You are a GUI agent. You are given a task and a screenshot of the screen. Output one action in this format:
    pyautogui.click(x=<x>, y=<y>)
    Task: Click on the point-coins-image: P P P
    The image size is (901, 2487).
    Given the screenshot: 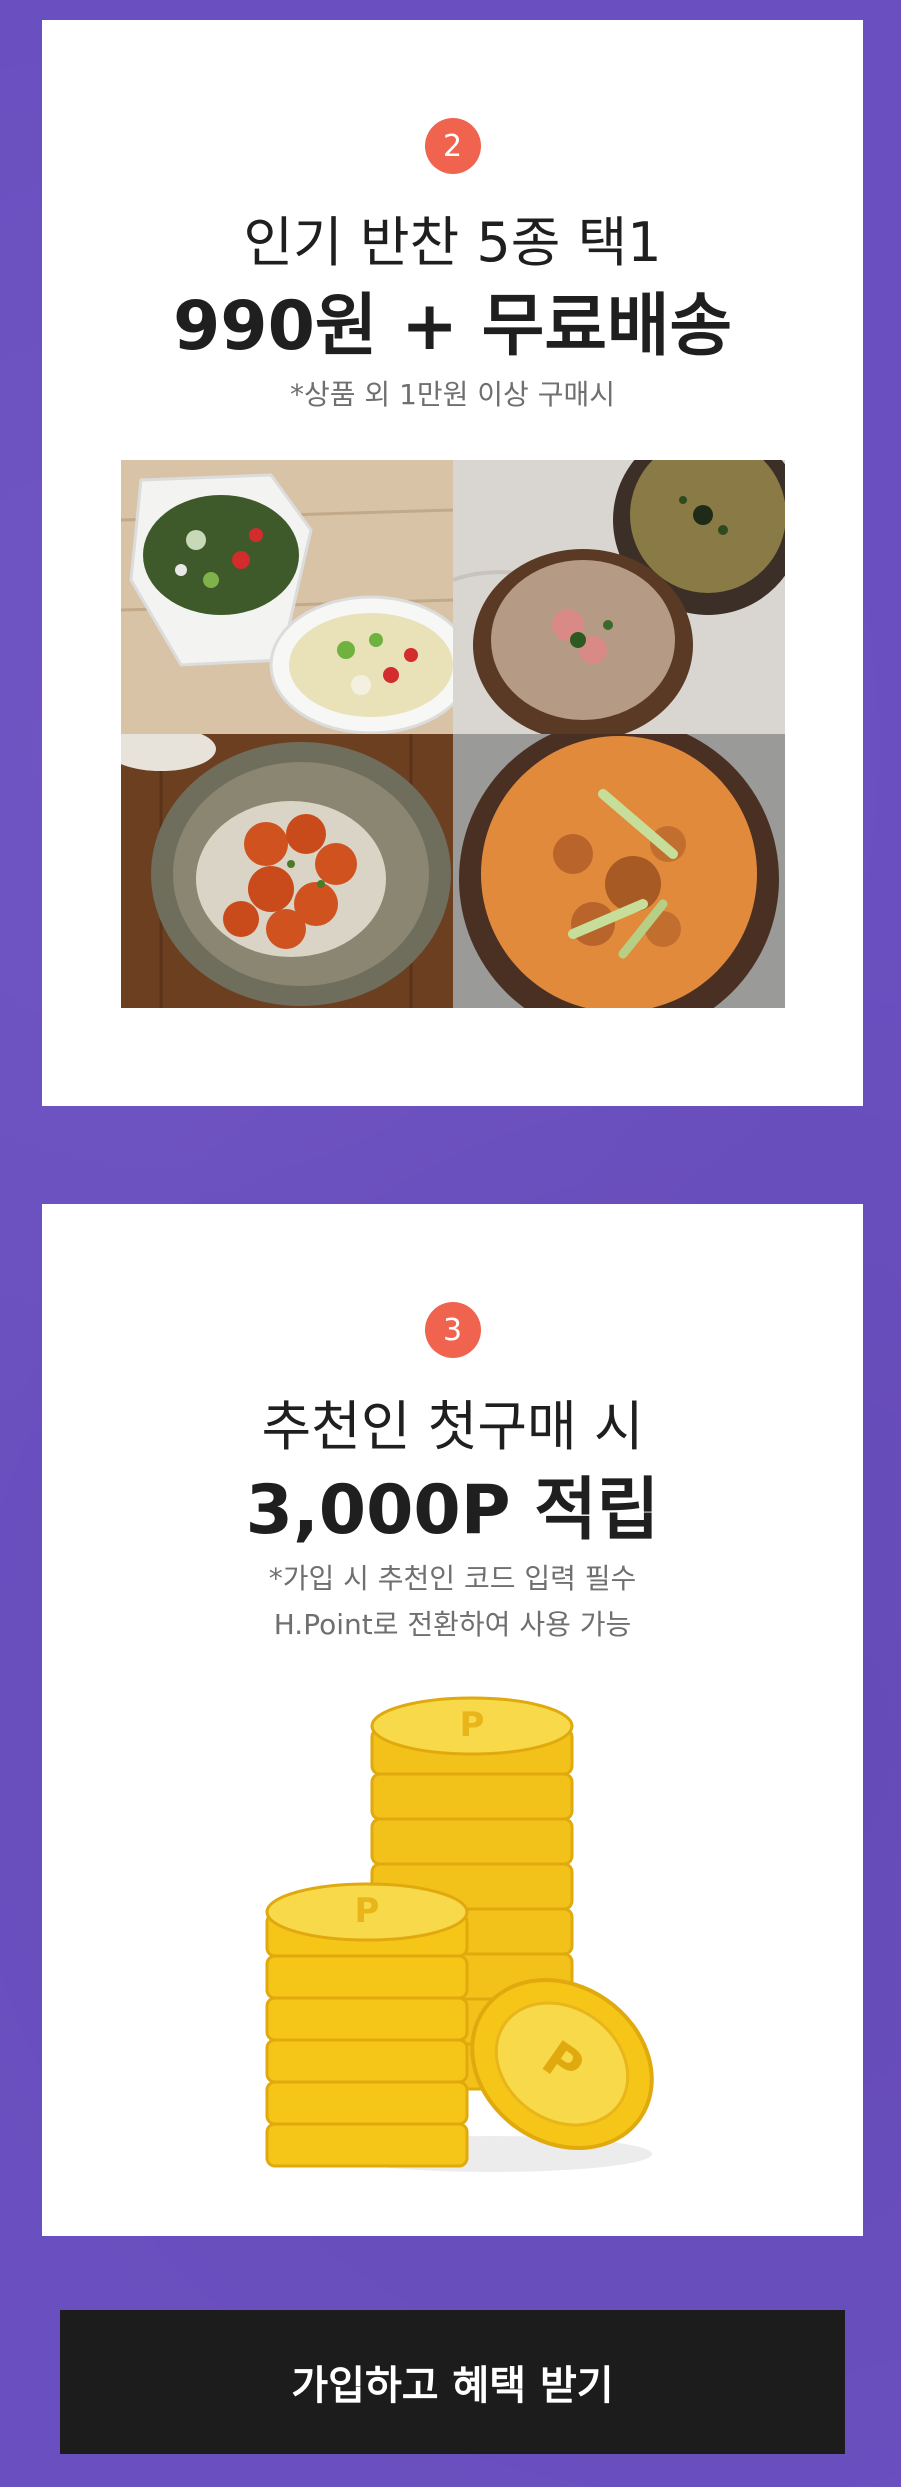 What is the action you would take?
    pyautogui.click(x=472, y=1934)
    